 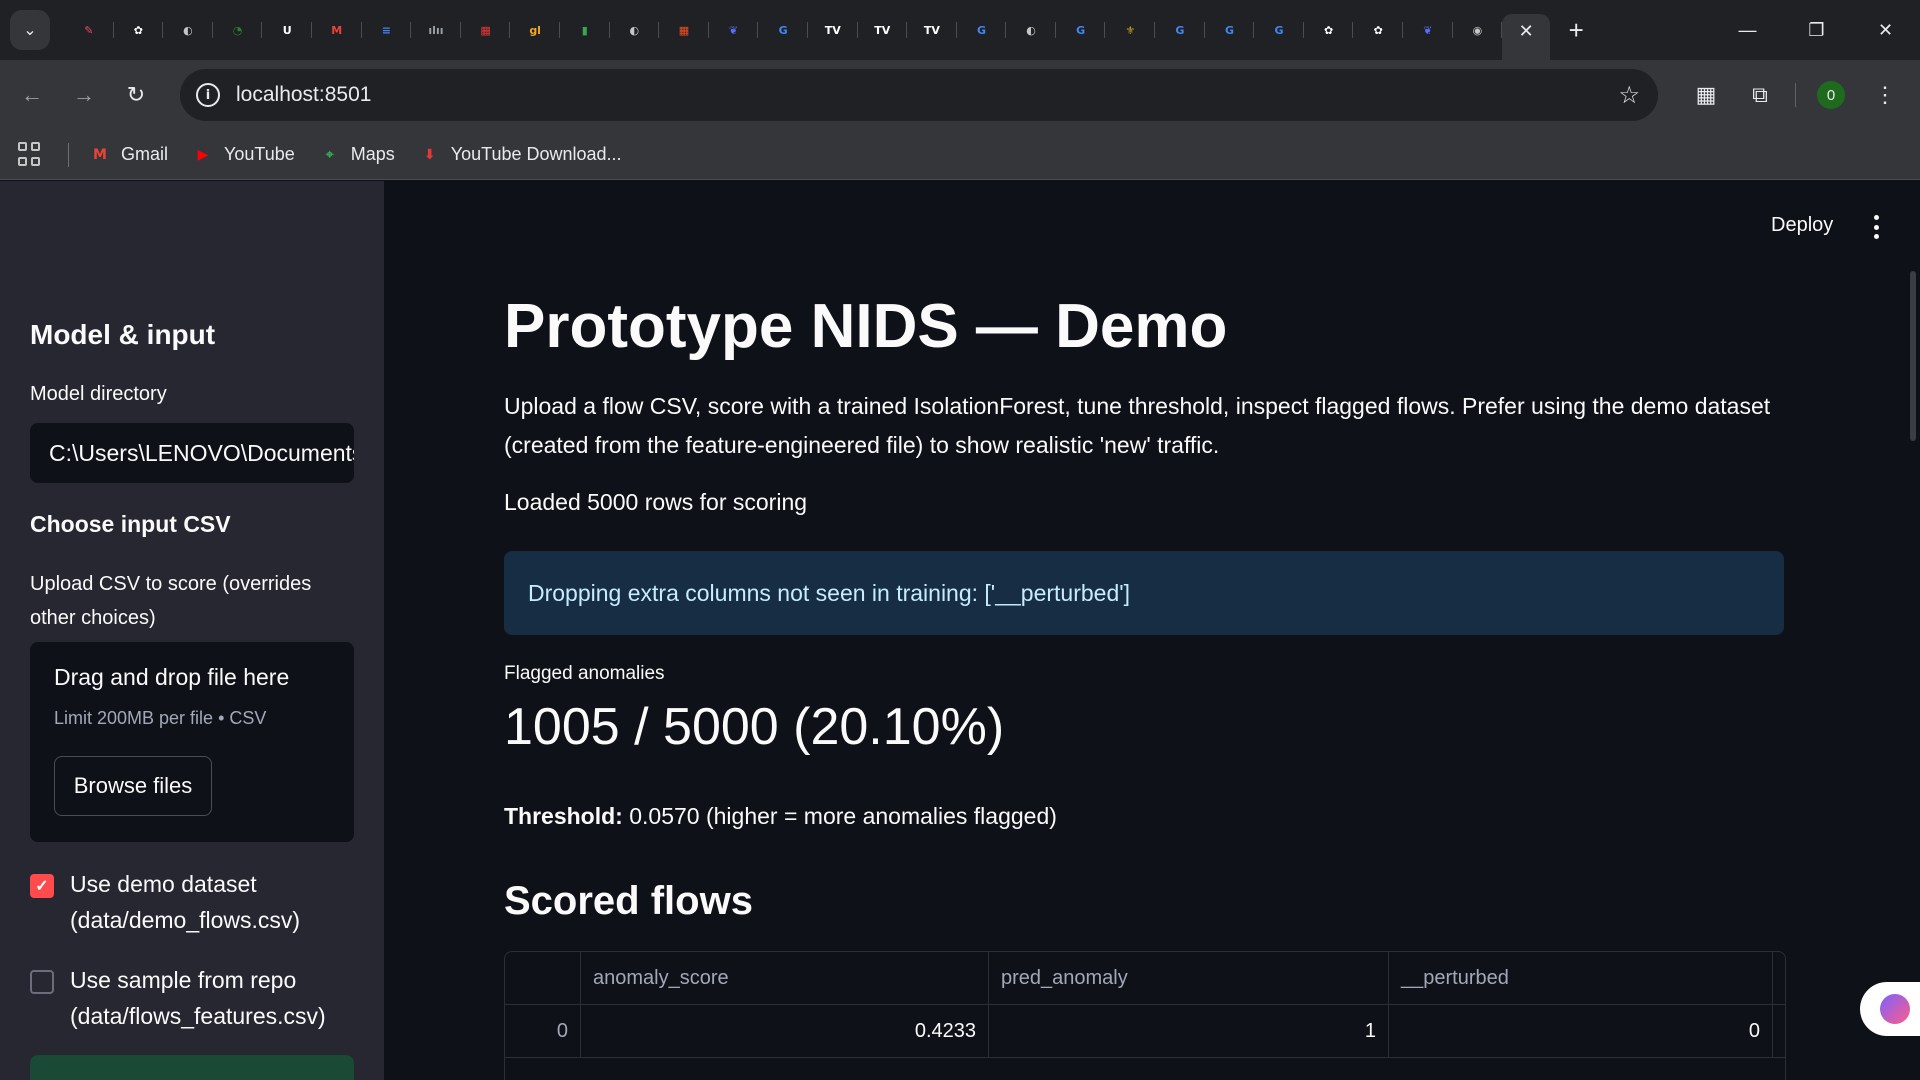 What do you see at coordinates (1130, 30) in the screenshot?
I see `browser-tab: ⚜` at bounding box center [1130, 30].